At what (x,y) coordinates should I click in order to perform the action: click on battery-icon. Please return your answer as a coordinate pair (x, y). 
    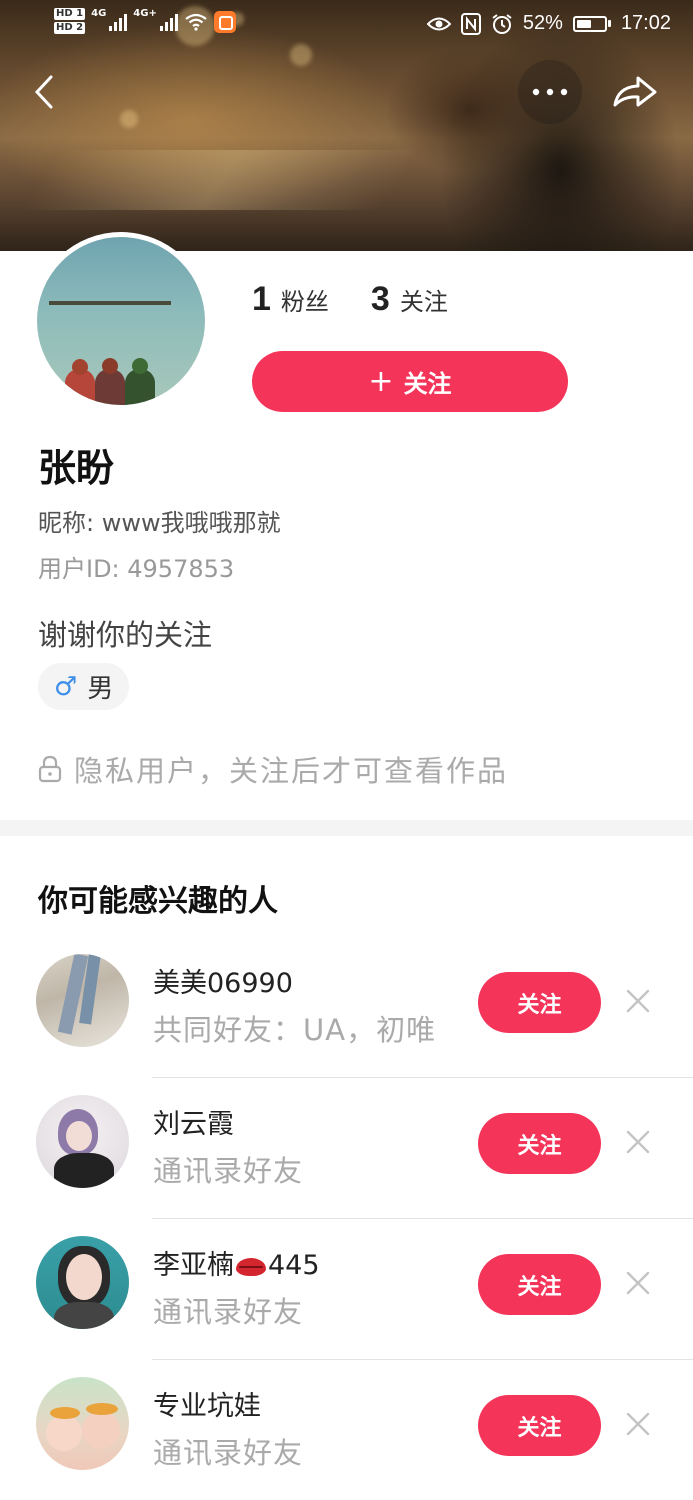
    Looking at the image, I should click on (591, 23).